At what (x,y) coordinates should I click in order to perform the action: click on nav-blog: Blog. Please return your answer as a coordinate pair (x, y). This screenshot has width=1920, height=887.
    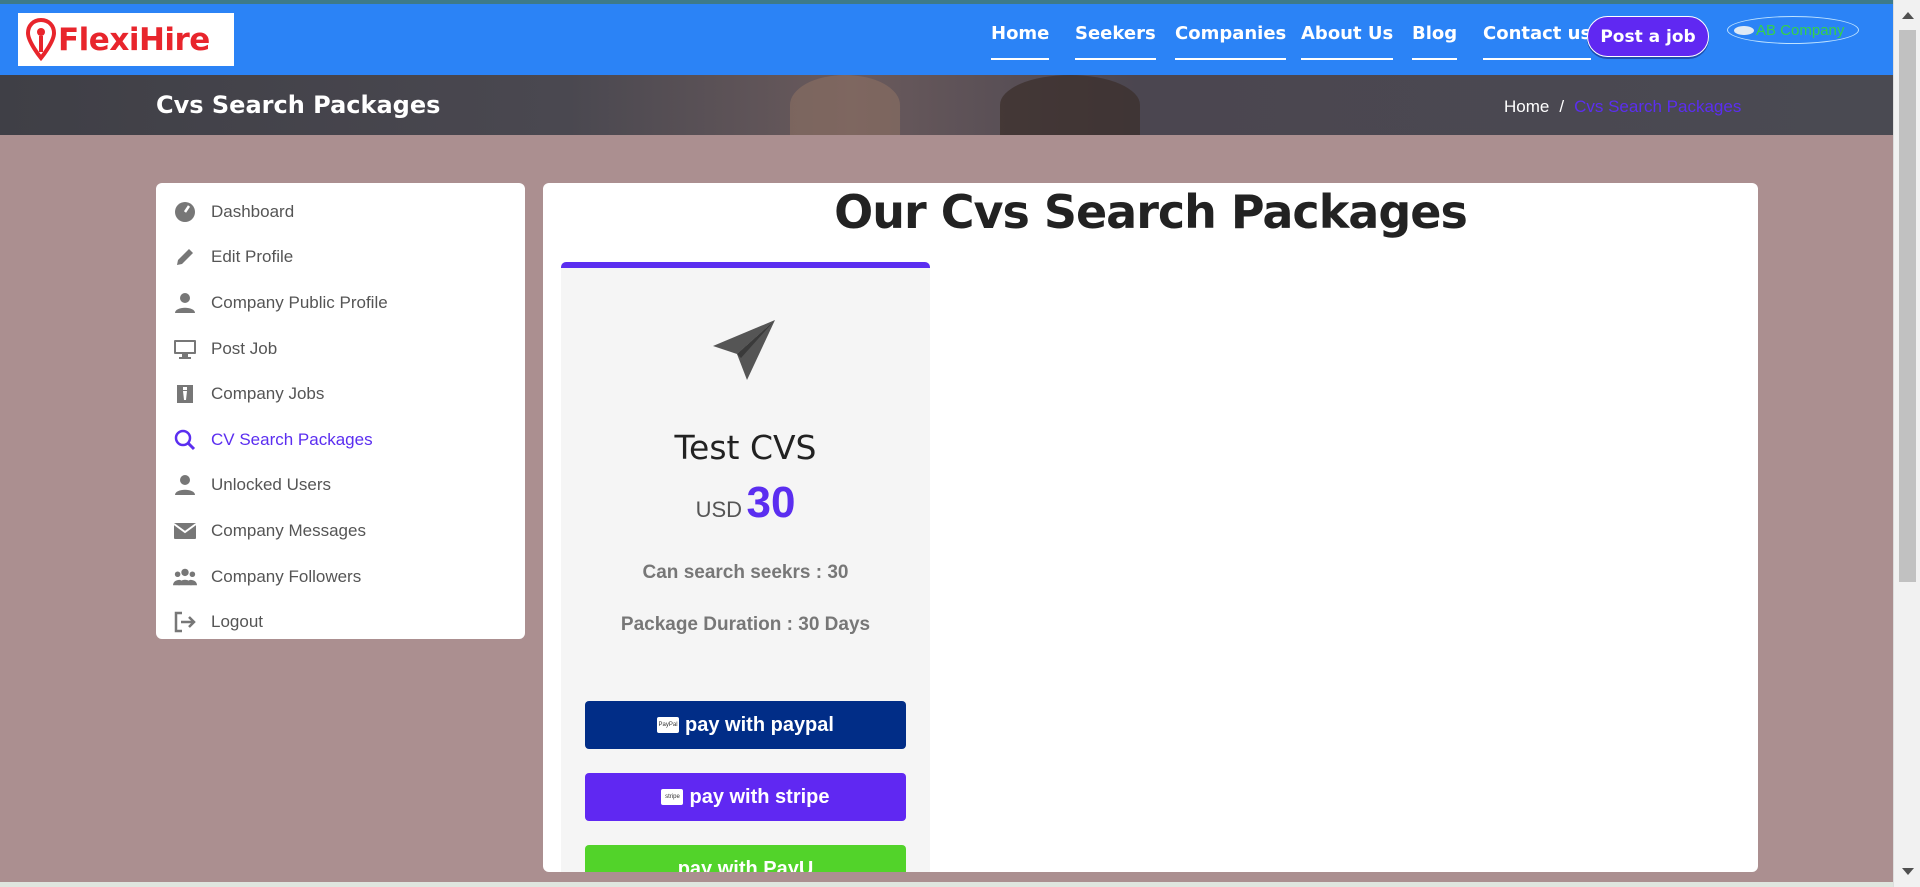
    Looking at the image, I should click on (1435, 41).